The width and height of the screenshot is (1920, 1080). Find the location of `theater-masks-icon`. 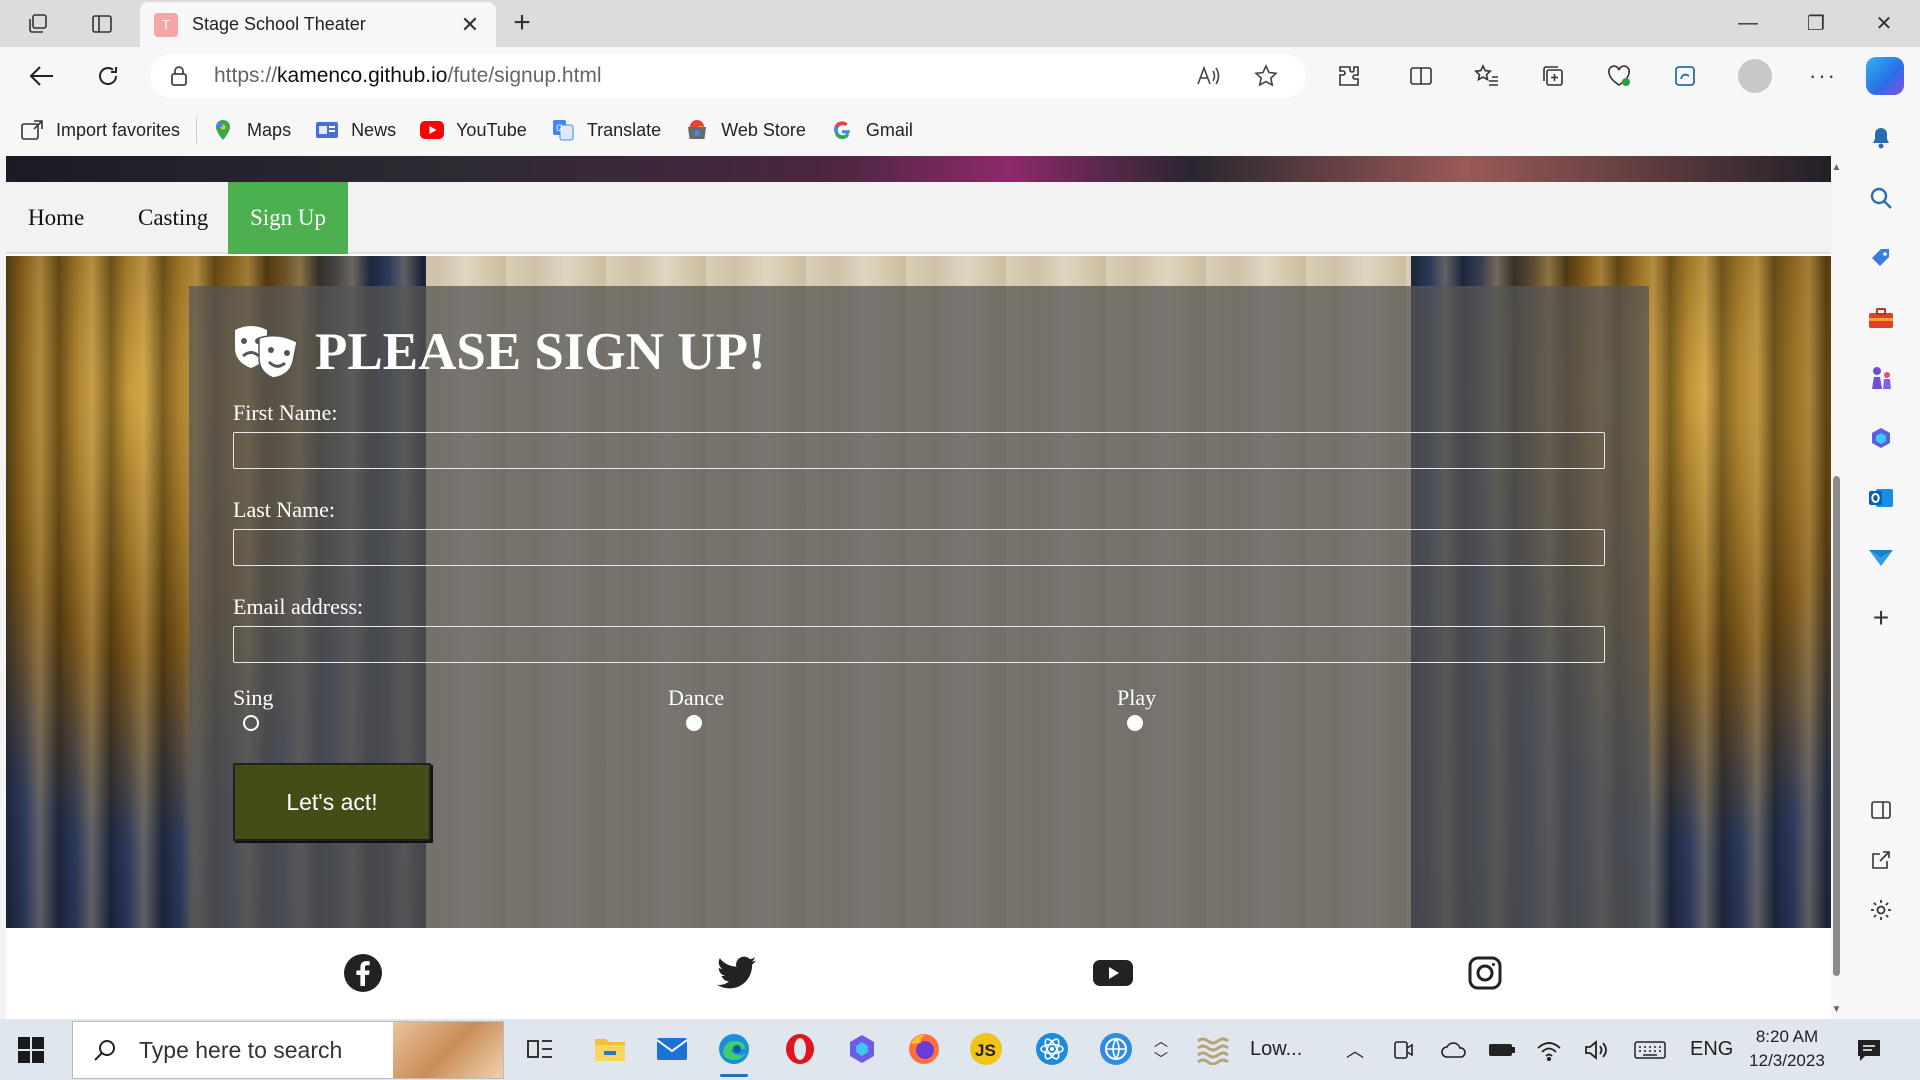

theater-masks-icon is located at coordinates (267, 352).